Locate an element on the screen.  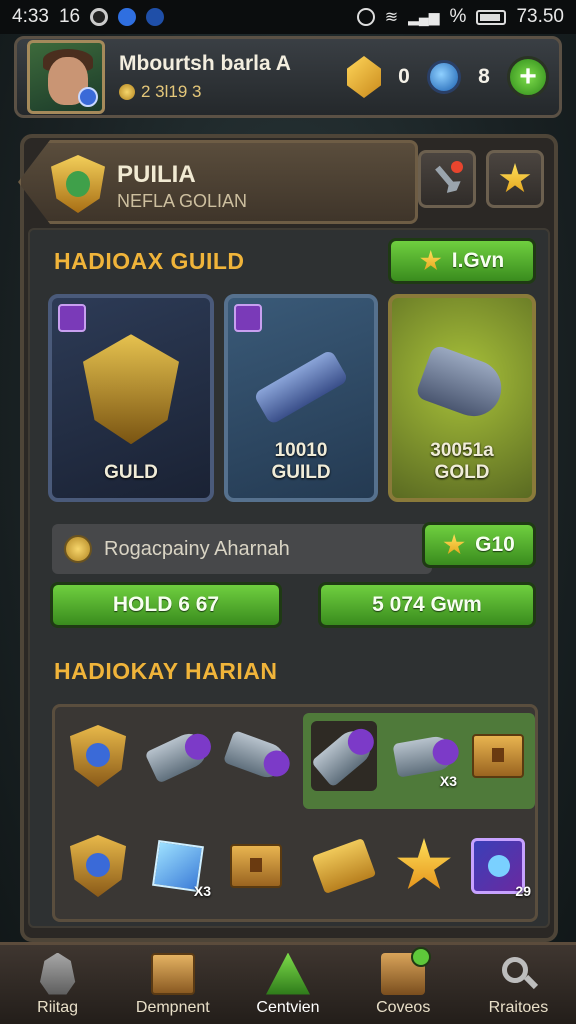
level-coin-icon is located at coordinates (127, 92).